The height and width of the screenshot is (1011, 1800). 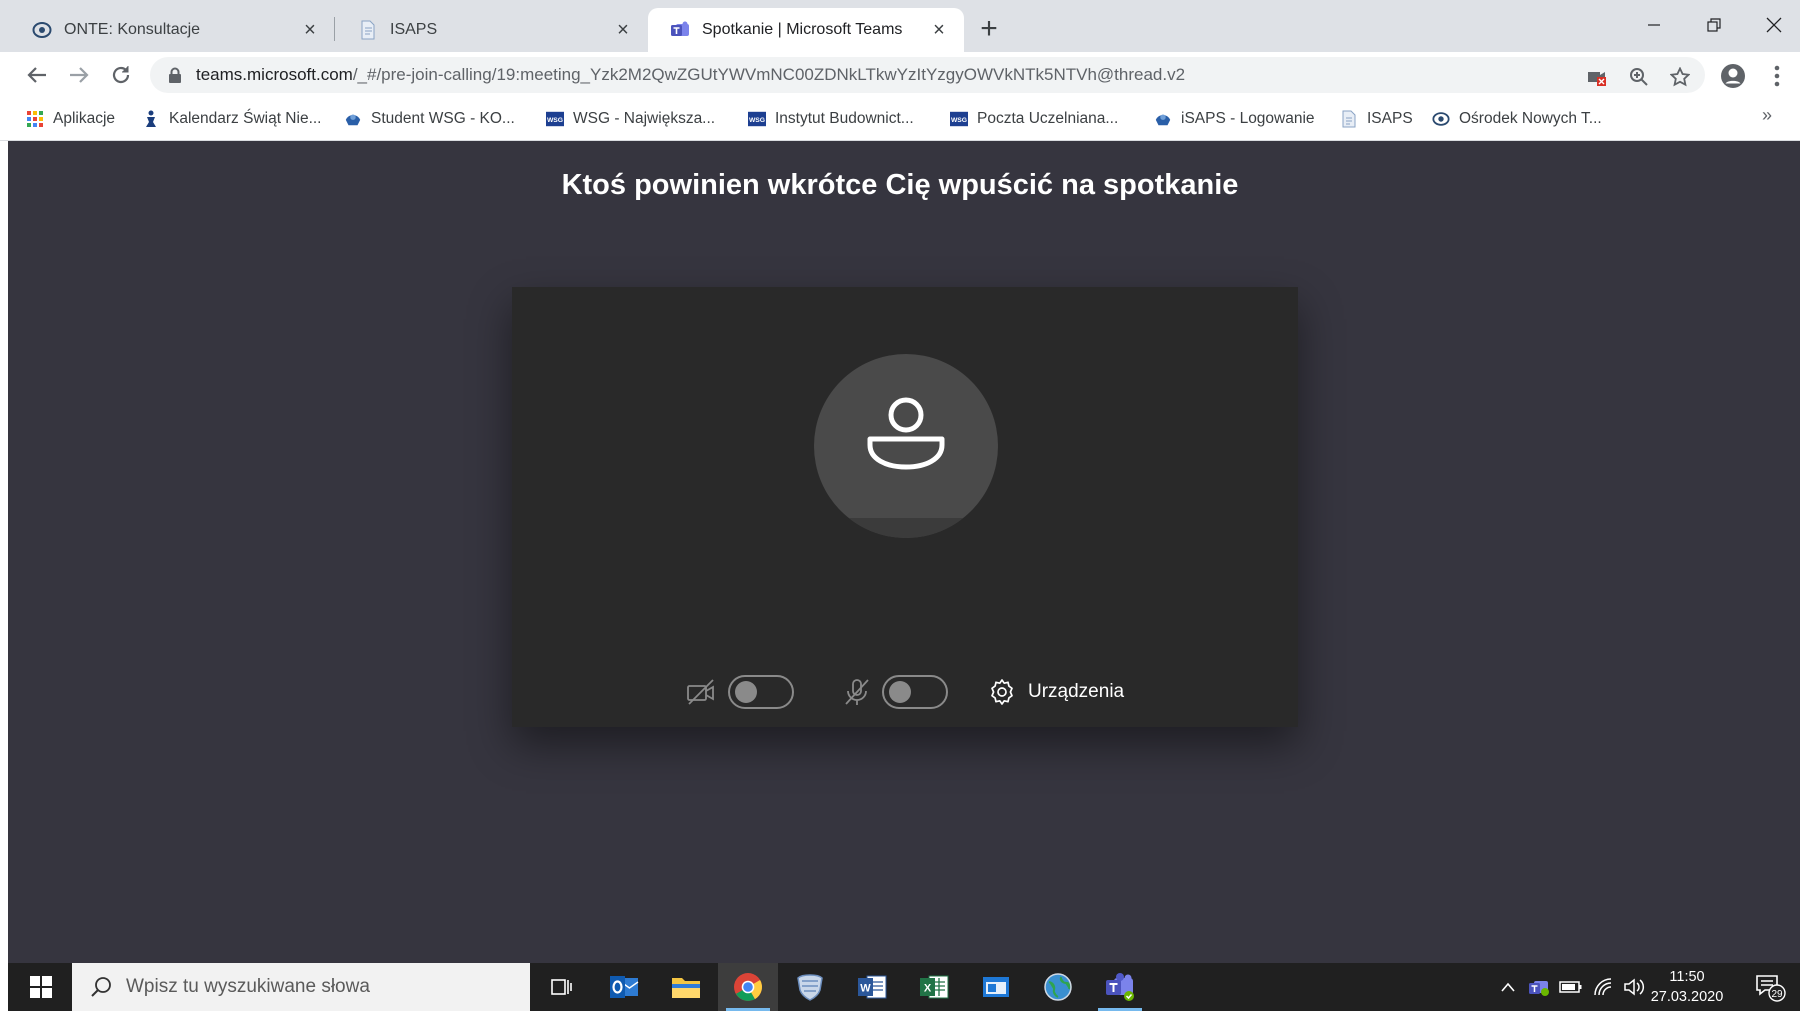 I want to click on microphone-off-icon, so click(x=857, y=692).